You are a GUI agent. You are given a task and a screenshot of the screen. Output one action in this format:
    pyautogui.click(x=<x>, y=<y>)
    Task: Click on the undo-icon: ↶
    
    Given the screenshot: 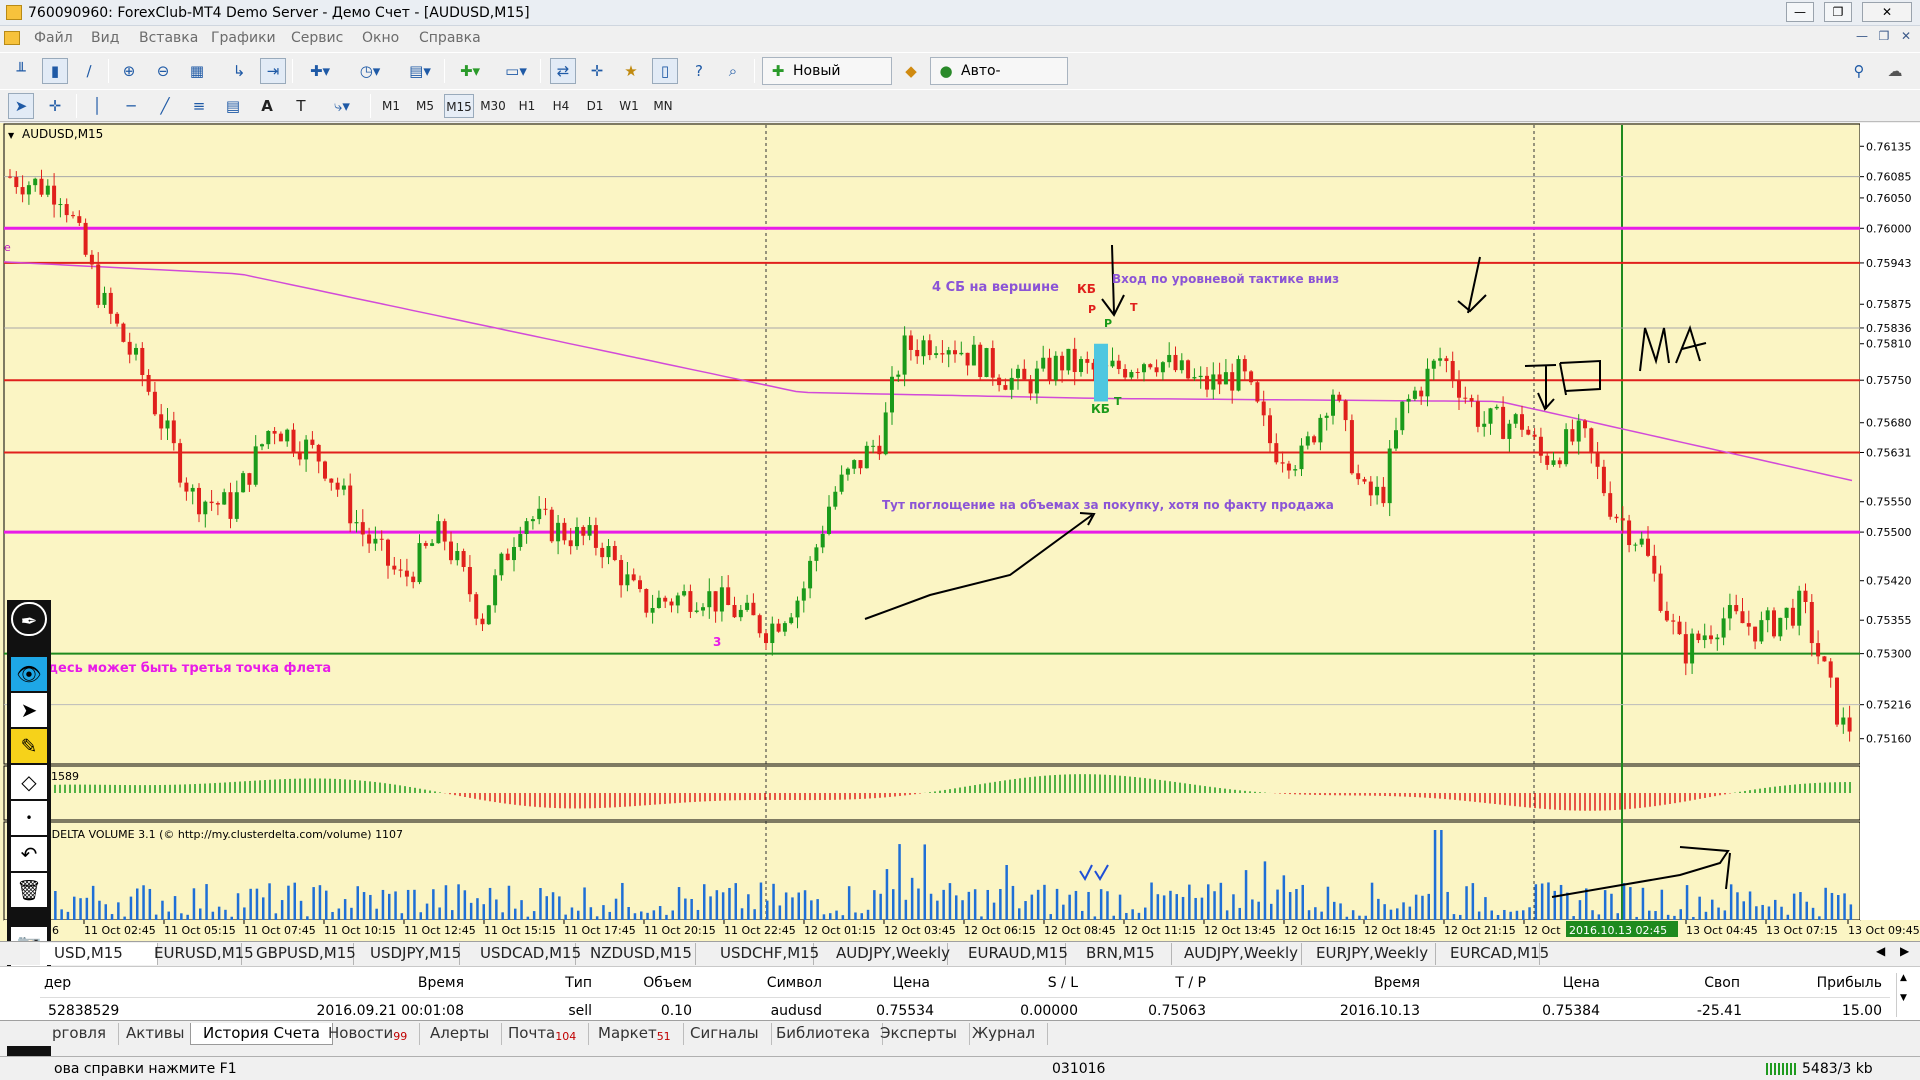 What is the action you would take?
    pyautogui.click(x=29, y=854)
    